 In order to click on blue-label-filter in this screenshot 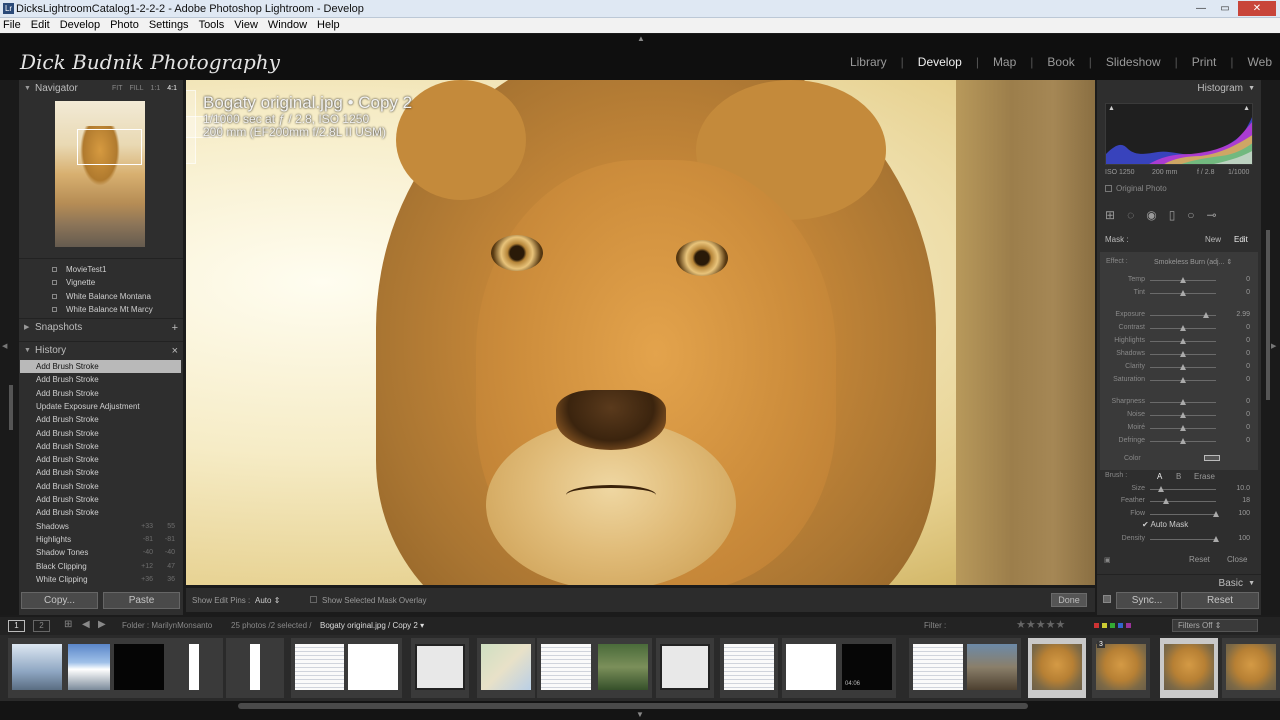, I will do `click(1120, 625)`.